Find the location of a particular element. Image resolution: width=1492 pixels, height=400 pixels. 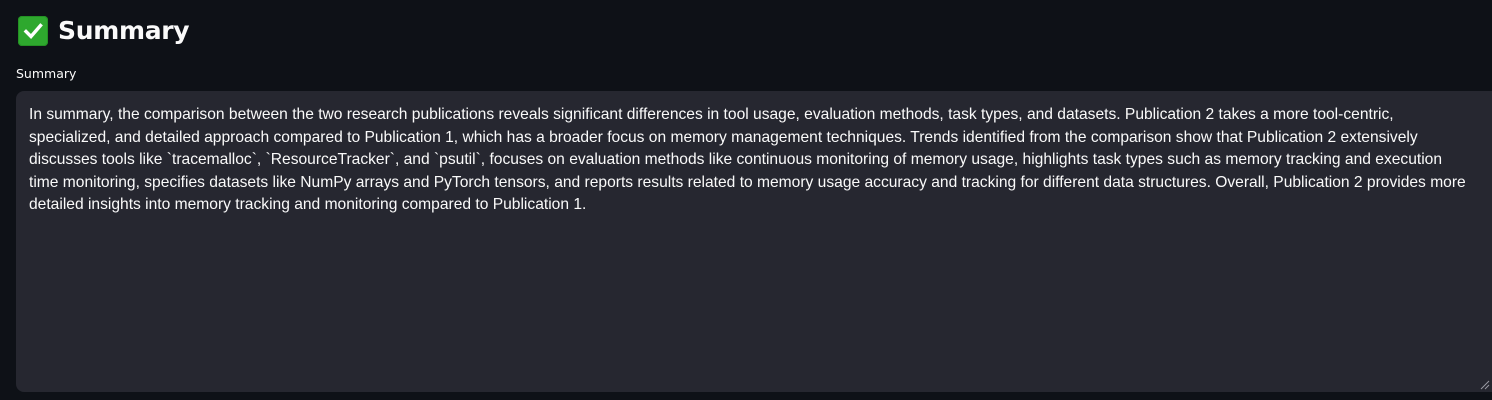

resize-handle-icon is located at coordinates (1484, 384).